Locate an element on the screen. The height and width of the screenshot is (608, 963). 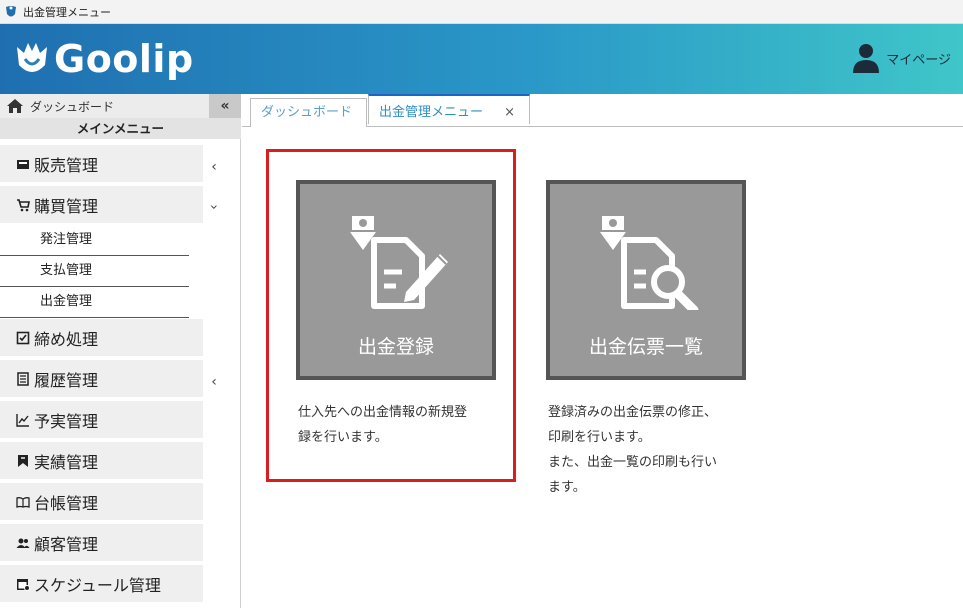
chevron-down-icon: ‹ is located at coordinates (214, 207).